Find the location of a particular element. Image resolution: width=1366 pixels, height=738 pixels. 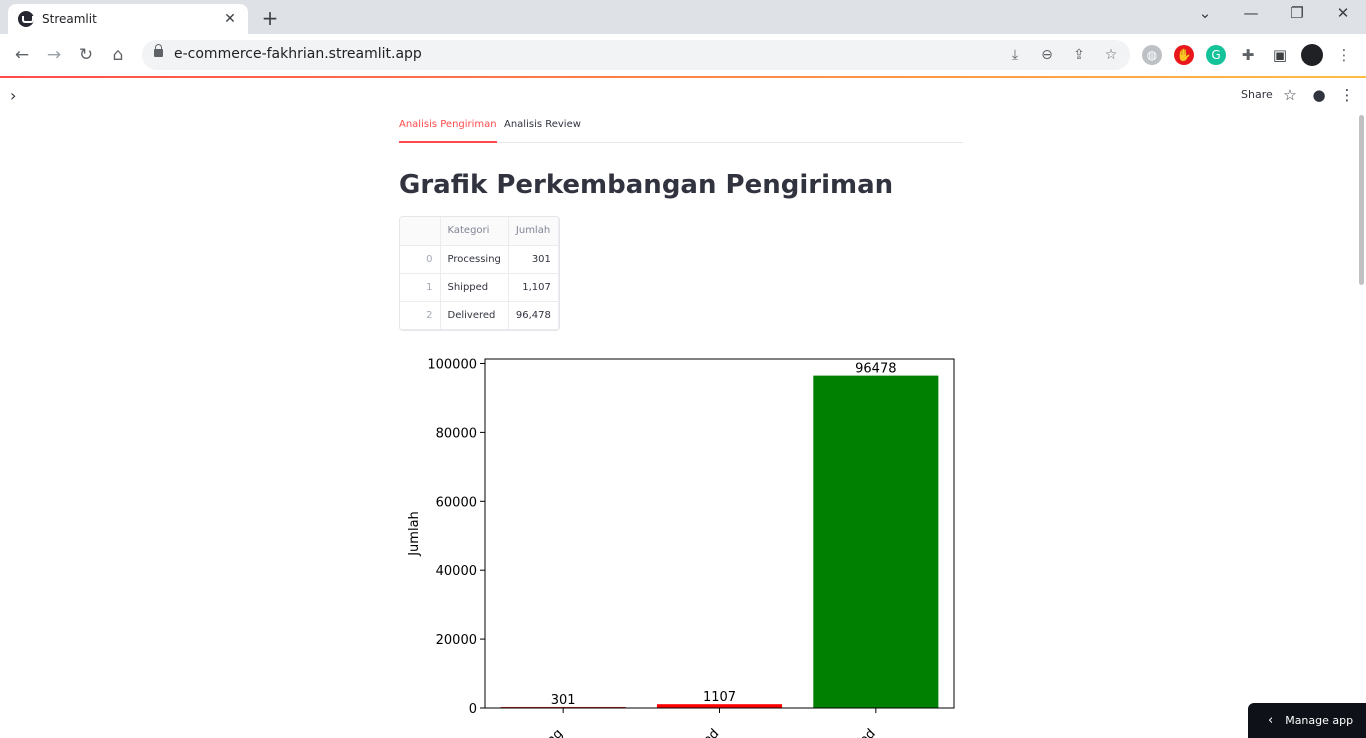

tab-analisis-pengiriman: Analisis Pengiriman is located at coordinates (448, 131).